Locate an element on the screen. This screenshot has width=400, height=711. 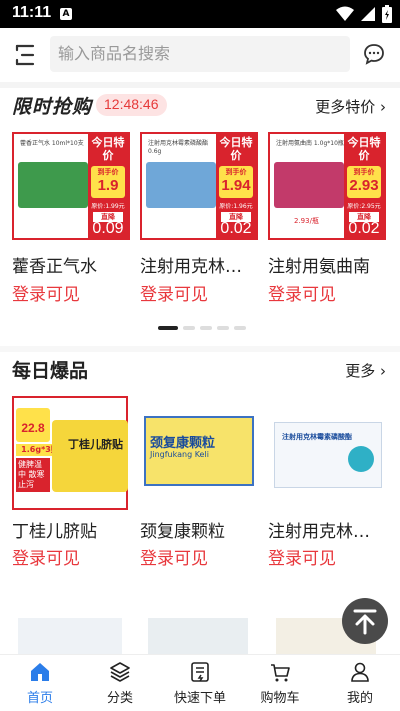
daily-more-link: 更多 › is located at coordinates (365, 370).